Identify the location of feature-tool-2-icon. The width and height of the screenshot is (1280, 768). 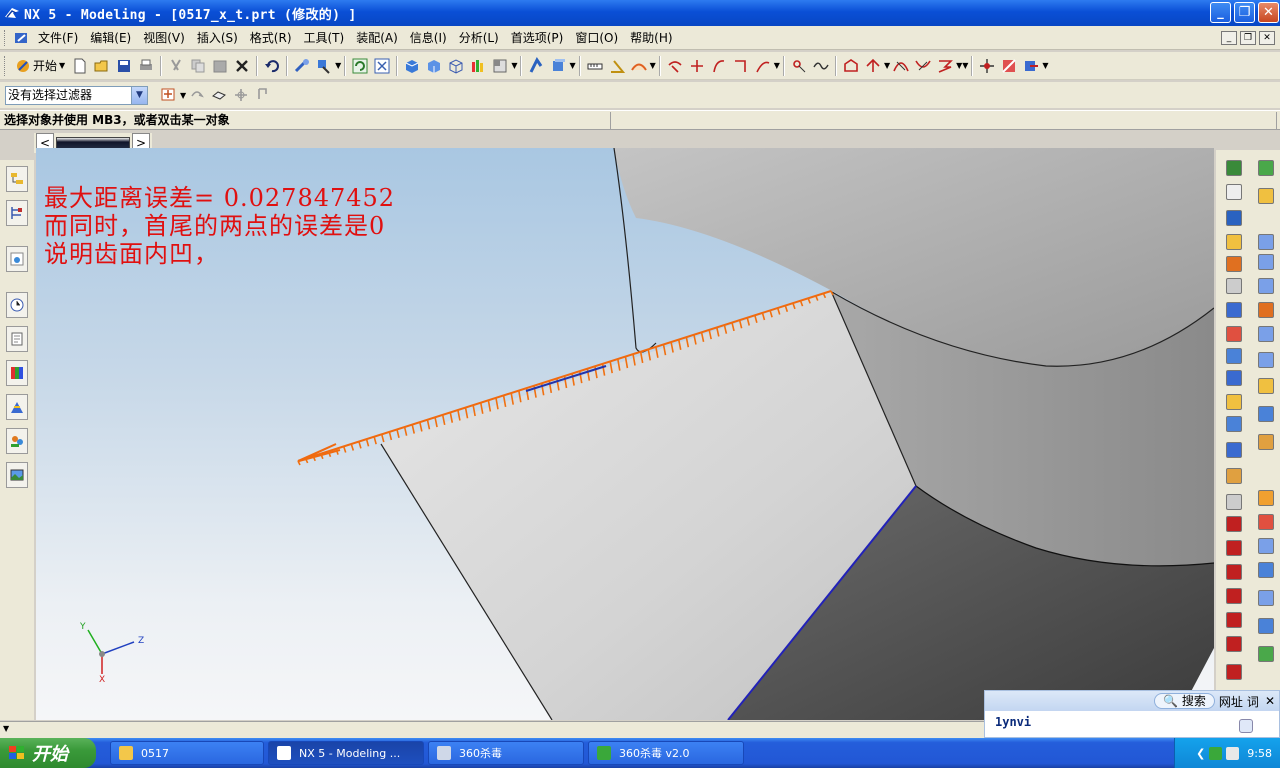
(1031, 66).